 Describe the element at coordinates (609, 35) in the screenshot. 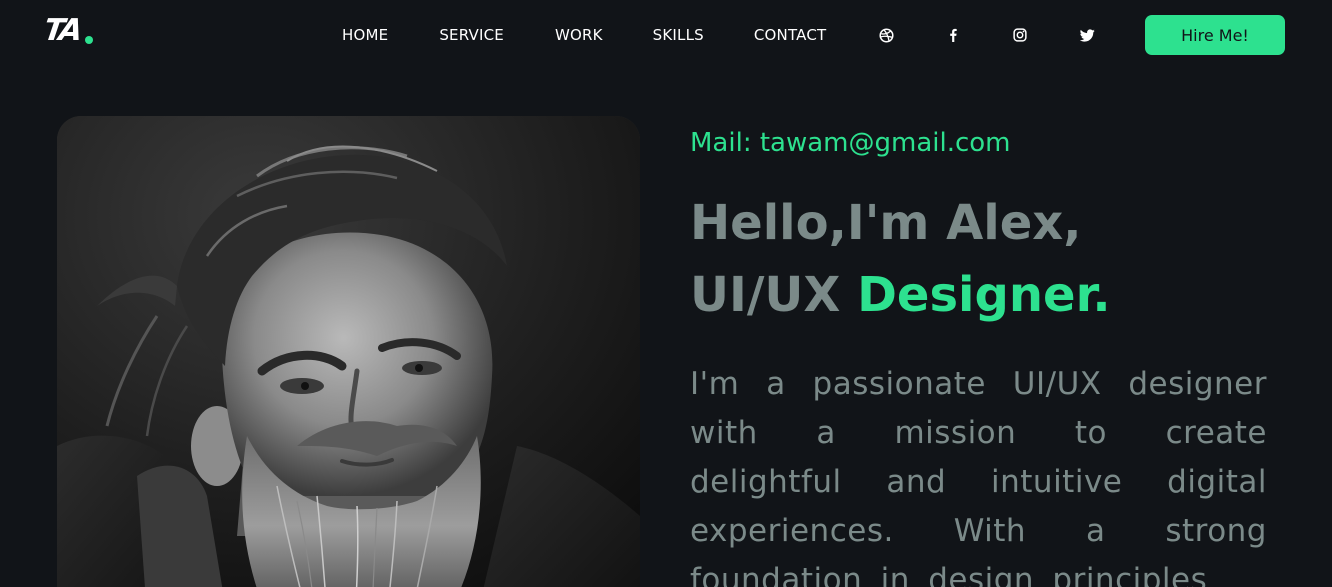

I see `main-nav: HOME SERVICE WORK SKILLS CONTACT` at that location.